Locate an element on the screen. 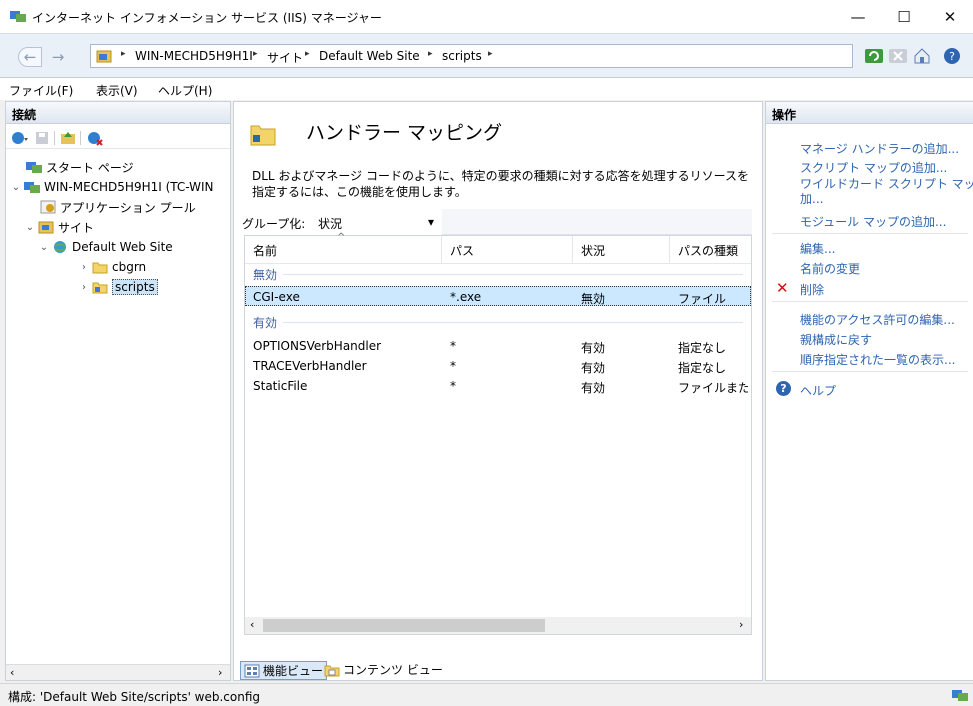 The width and height of the screenshot is (973, 706). table-row: CGI-exe *.exe 無効 ファイル is located at coordinates (498, 296).